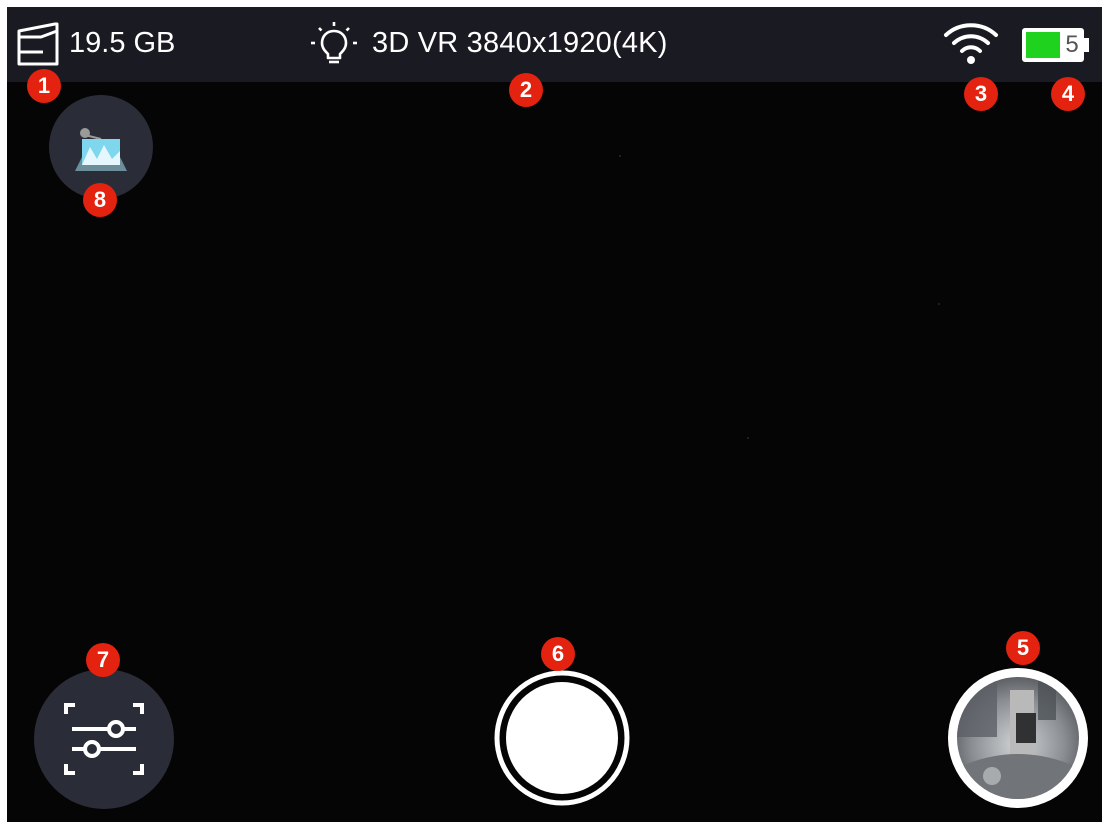  I want to click on callout-badge-3: 3, so click(981, 94).